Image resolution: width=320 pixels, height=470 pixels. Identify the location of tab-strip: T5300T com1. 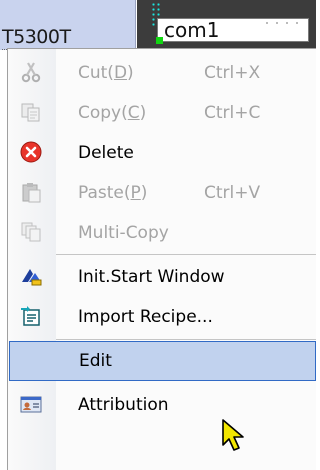
(158, 25).